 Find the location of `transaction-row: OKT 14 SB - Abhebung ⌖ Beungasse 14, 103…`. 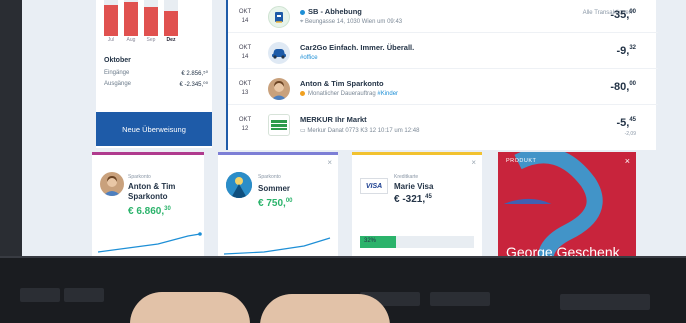

transaction-row: OKT 14 SB - Abhebung ⌖ Beungasse 14, 103… is located at coordinates (443, 16).